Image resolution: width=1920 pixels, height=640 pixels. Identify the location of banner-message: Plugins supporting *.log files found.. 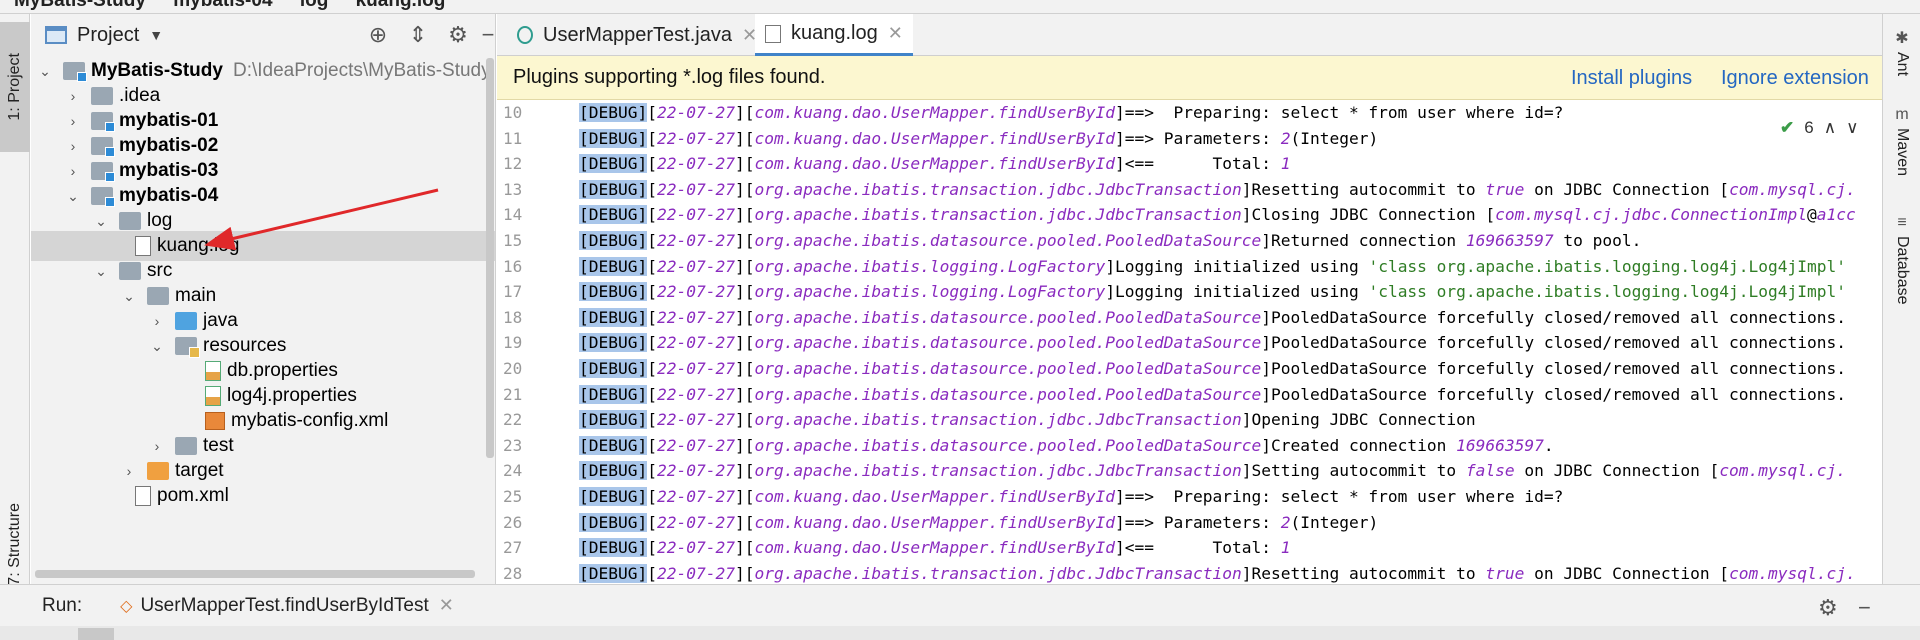
(669, 77).